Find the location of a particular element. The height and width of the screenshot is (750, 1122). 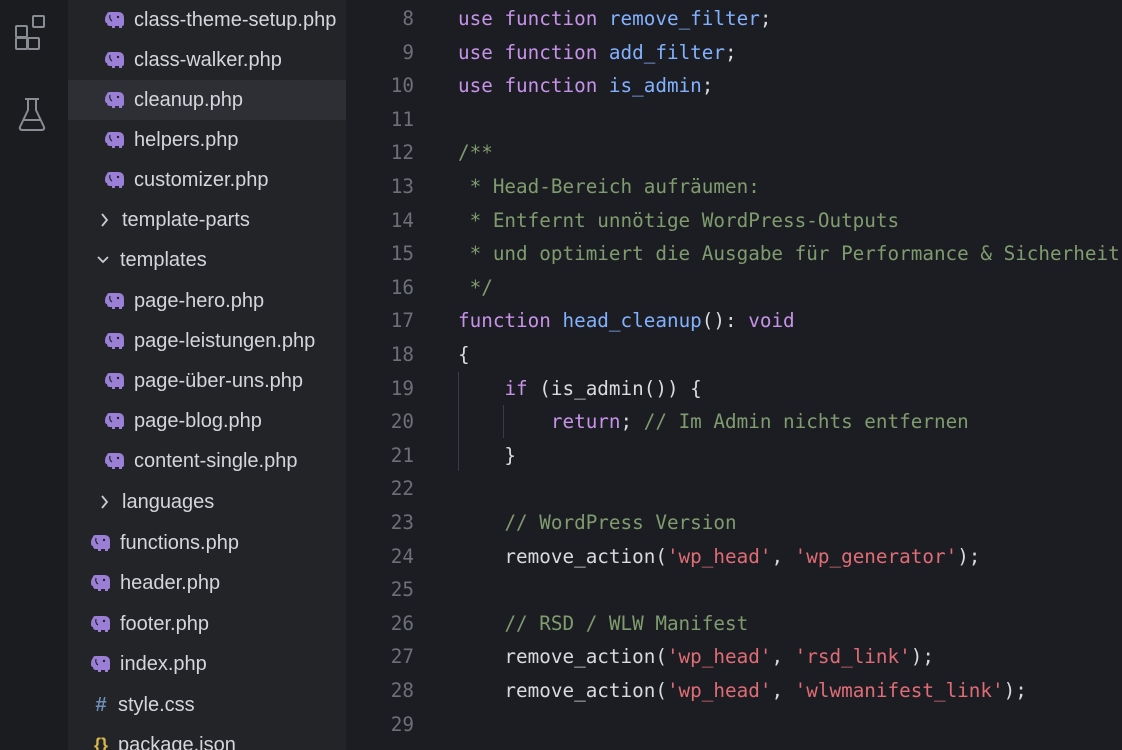

tree-item-label: header.php is located at coordinates (170, 582).